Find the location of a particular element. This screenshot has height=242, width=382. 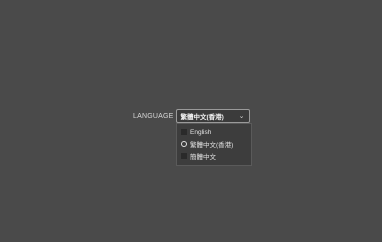

option-label: English is located at coordinates (201, 132).